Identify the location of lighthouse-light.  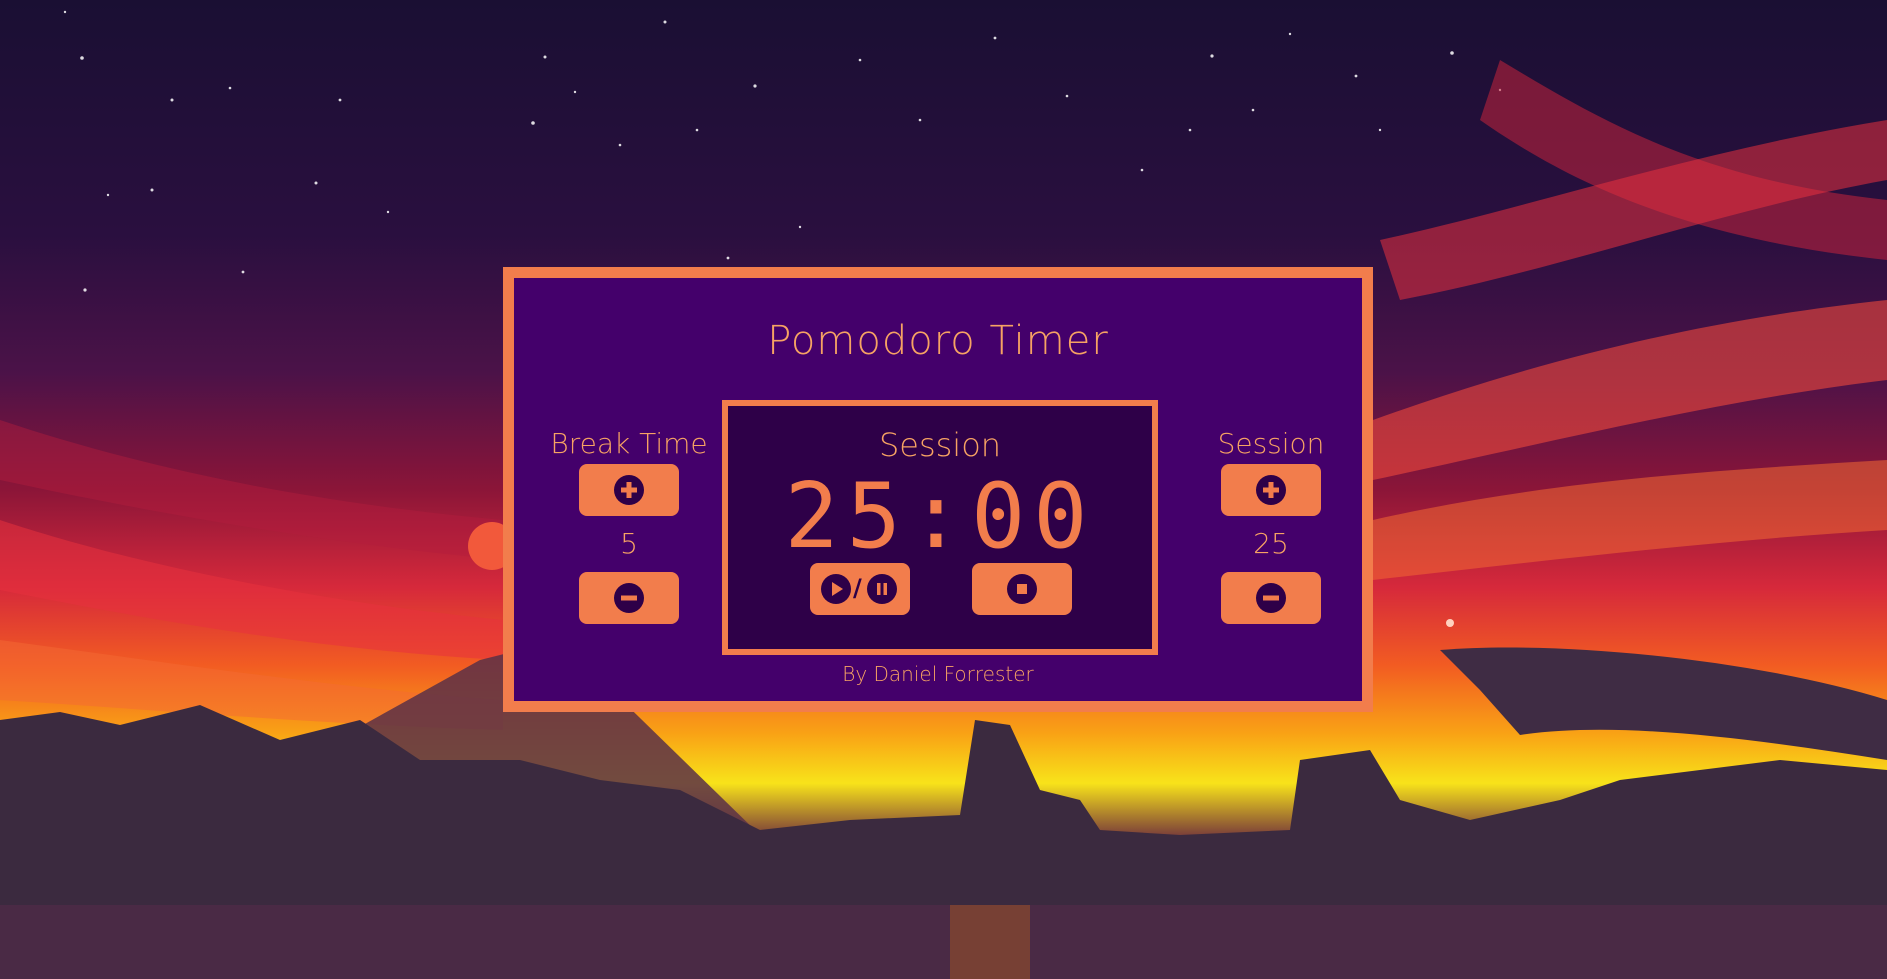
(1450, 623).